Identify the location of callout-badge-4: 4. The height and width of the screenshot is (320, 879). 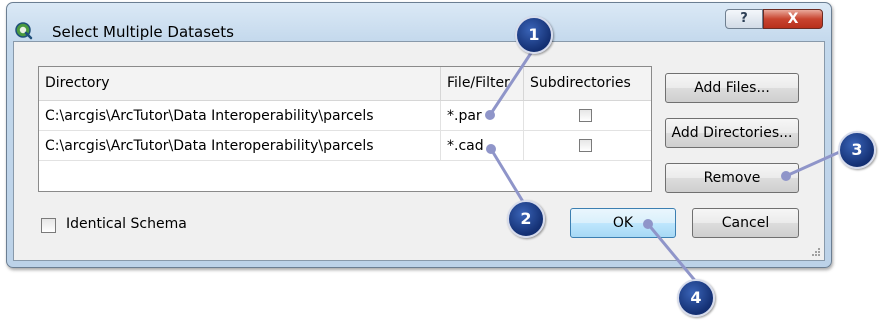
(696, 298).